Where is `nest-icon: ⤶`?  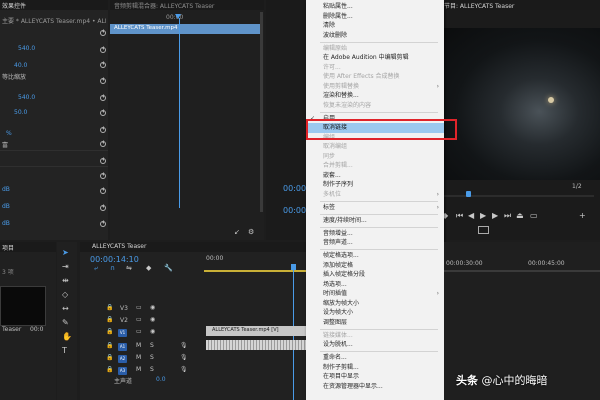
nest-icon: ⤶ is located at coordinates (96, 268).